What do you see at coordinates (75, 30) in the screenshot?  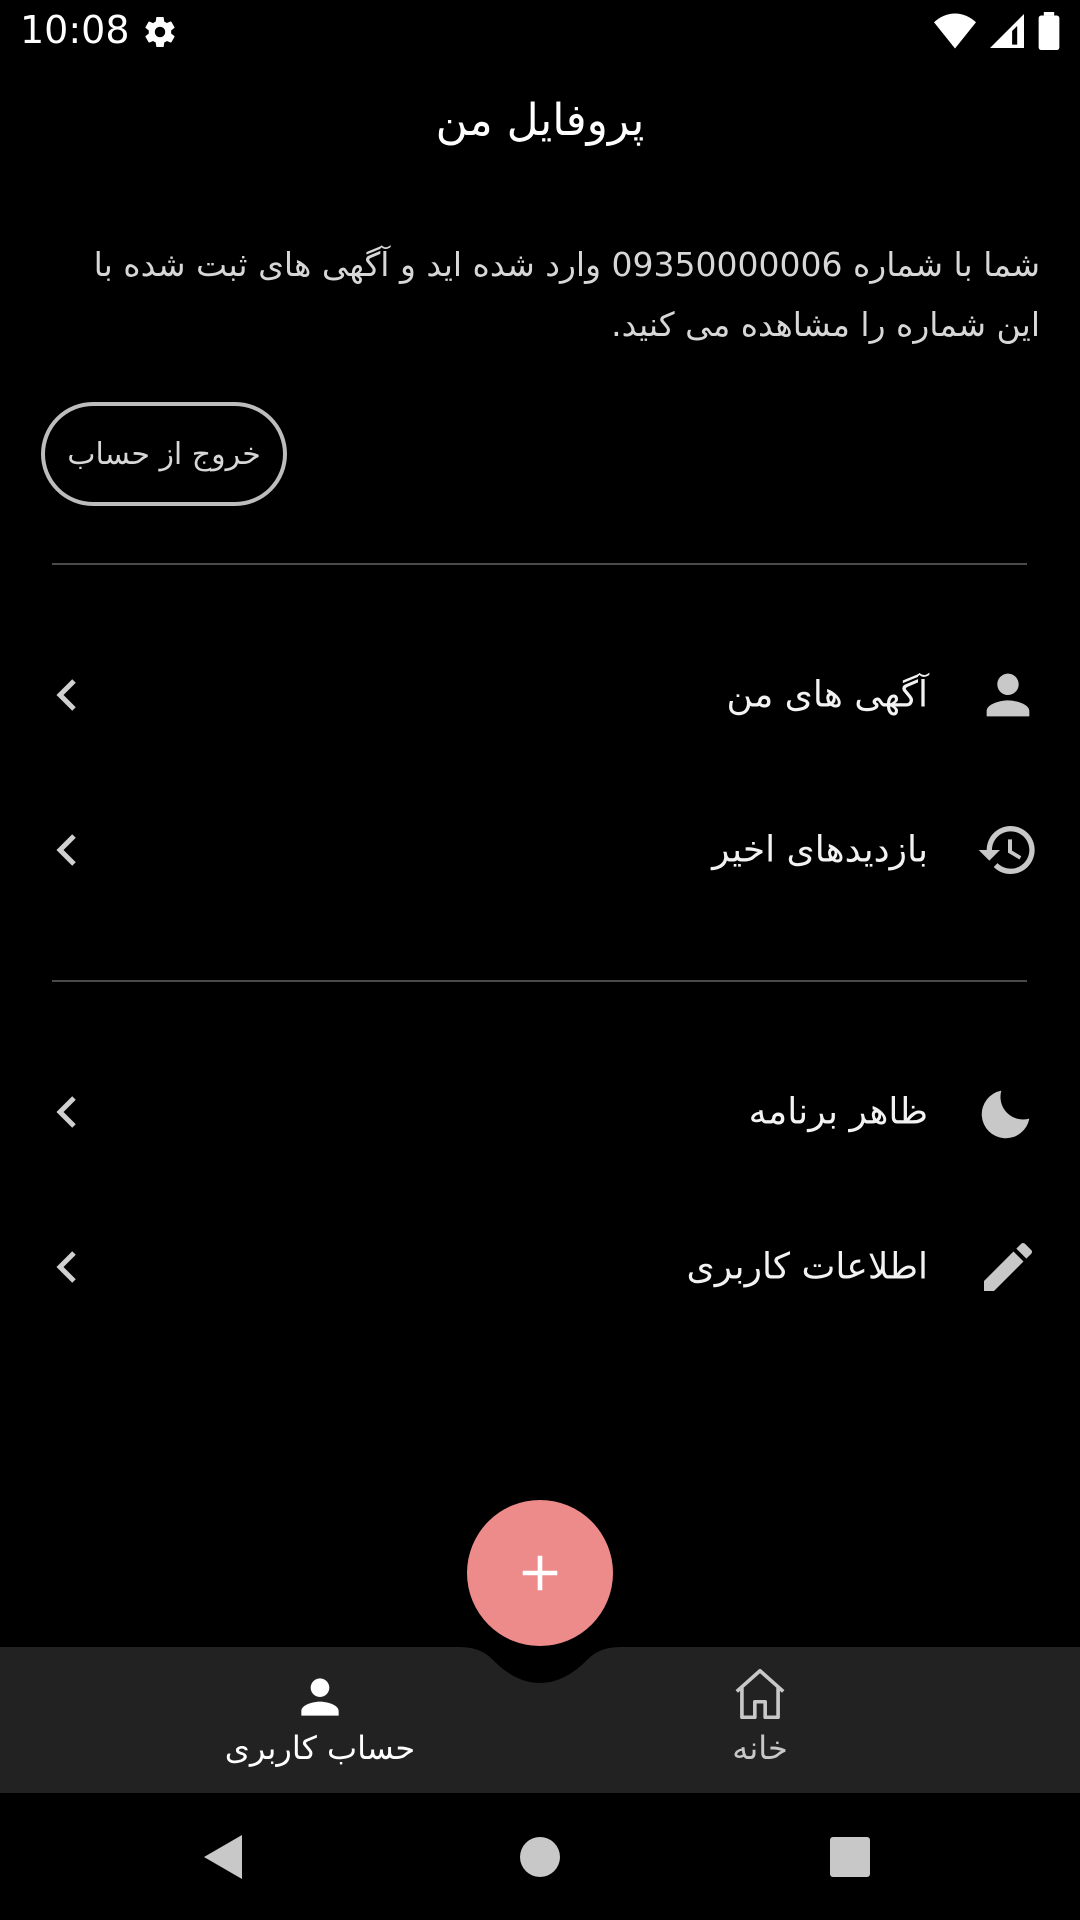 I see `status-time: 10:08` at bounding box center [75, 30].